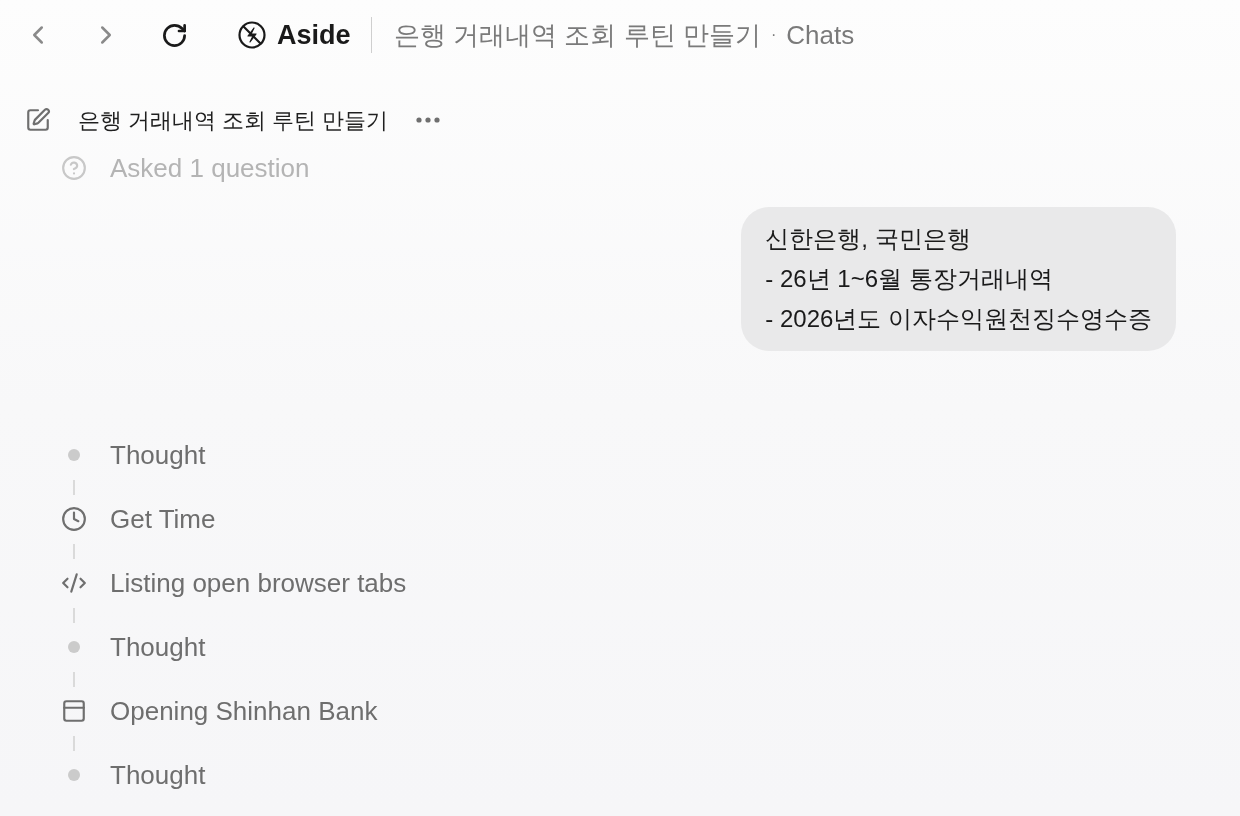 The image size is (1240, 816). Describe the element at coordinates (233, 120) in the screenshot. I see `chat-title: 은행 거래내역 조회 루틴 만들기` at that location.